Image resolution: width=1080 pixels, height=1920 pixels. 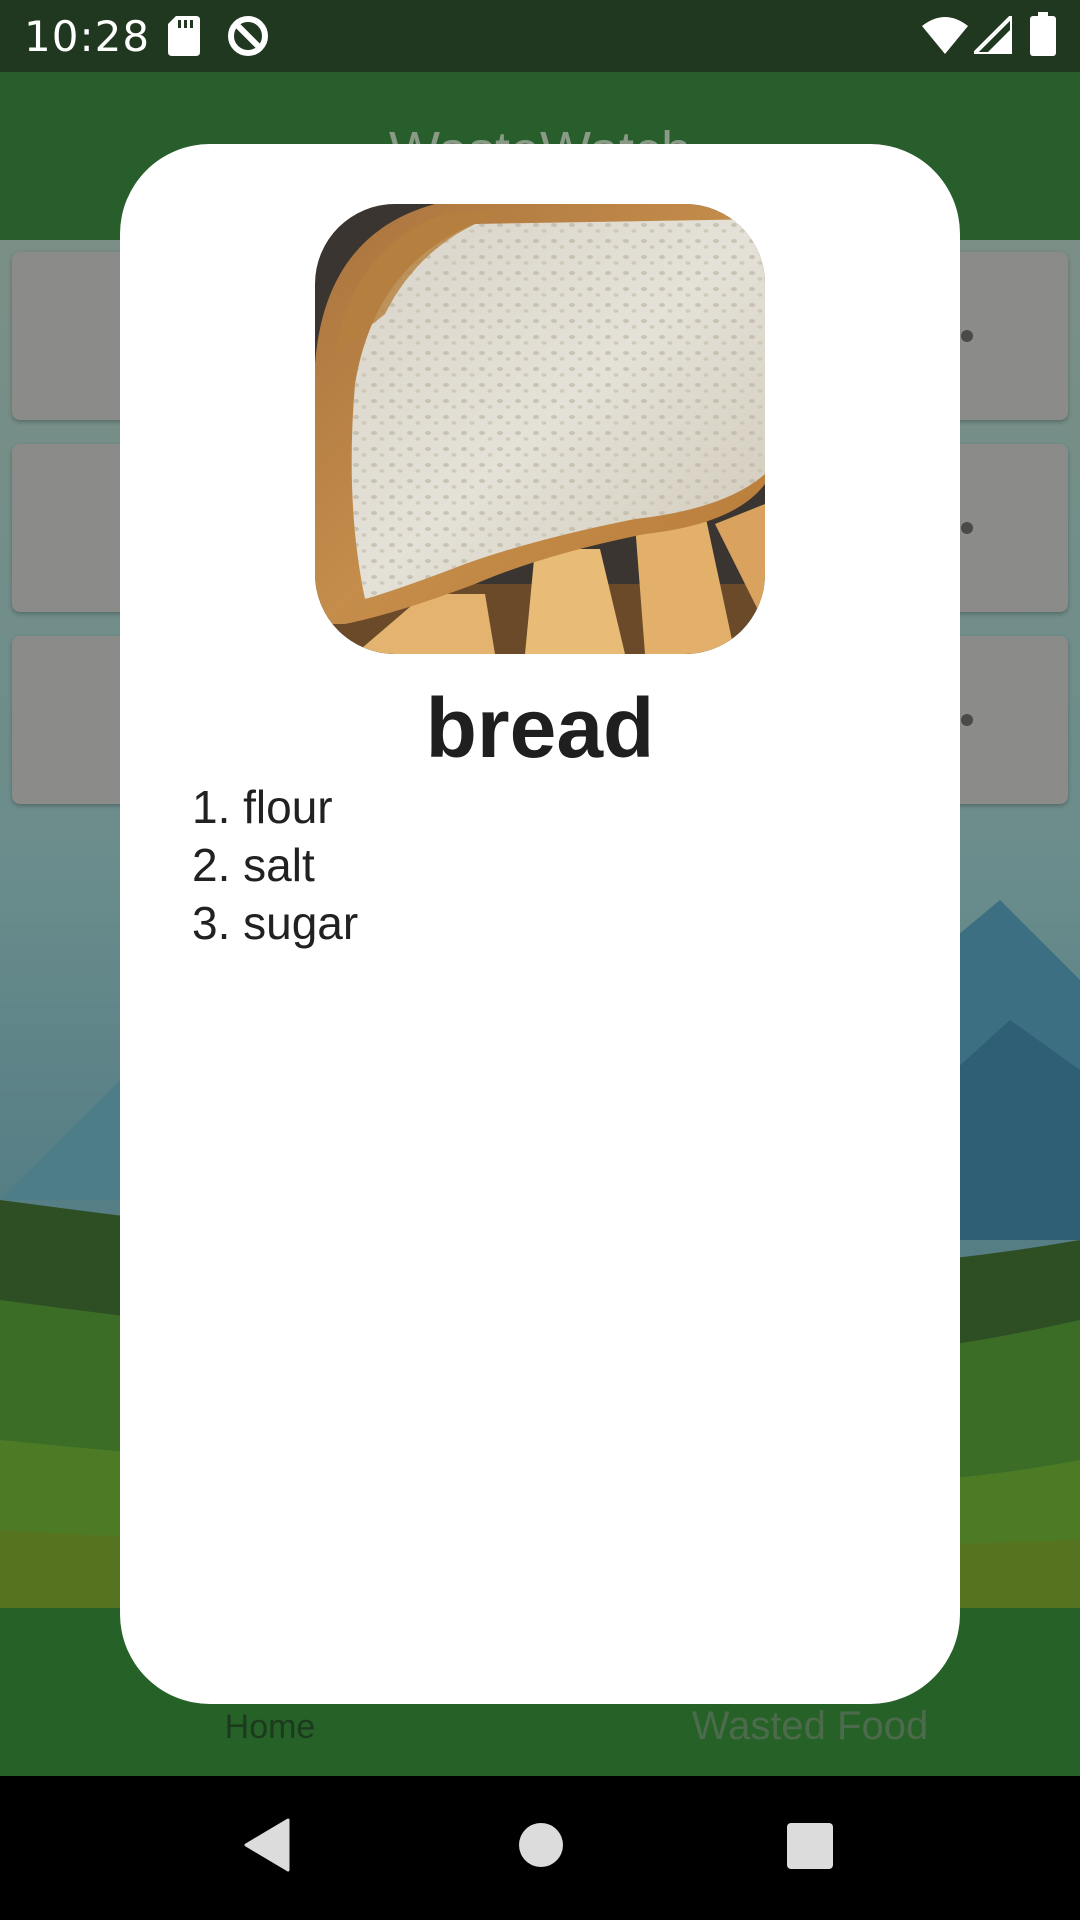 I want to click on ingredient-item: 1. flour, so click(x=262, y=807).